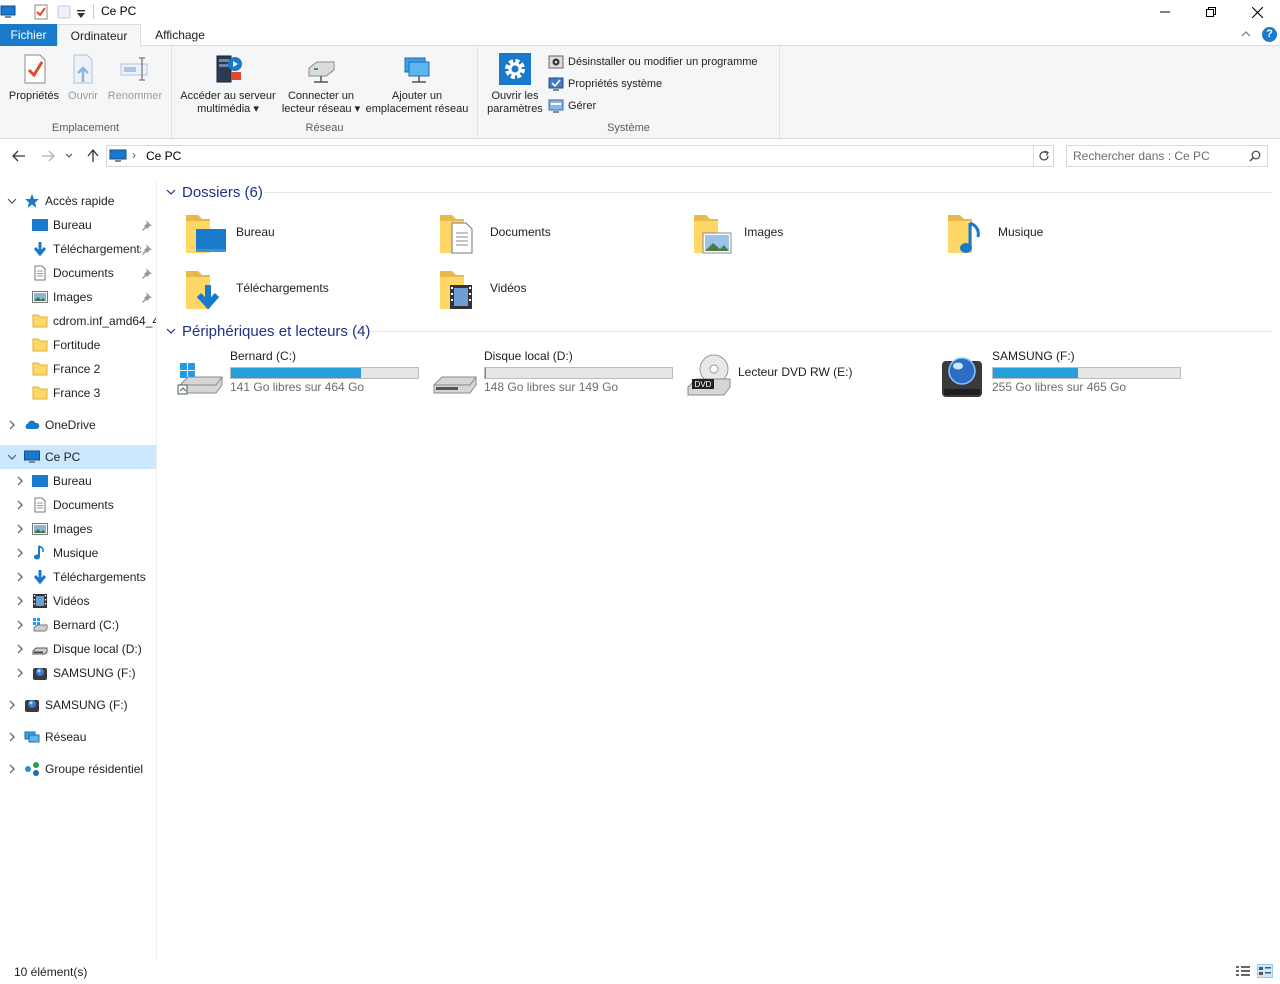 The width and height of the screenshot is (1280, 984). I want to click on nav-quick-bureau: Bureau, so click(78, 225).